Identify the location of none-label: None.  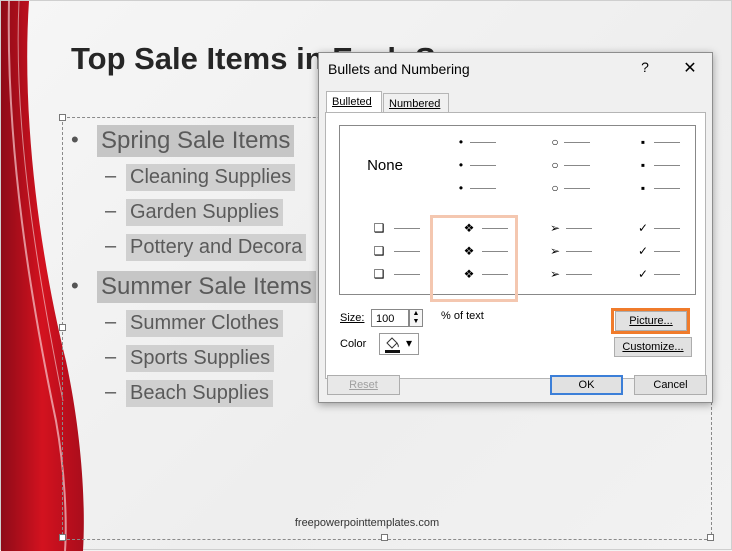
(385, 165).